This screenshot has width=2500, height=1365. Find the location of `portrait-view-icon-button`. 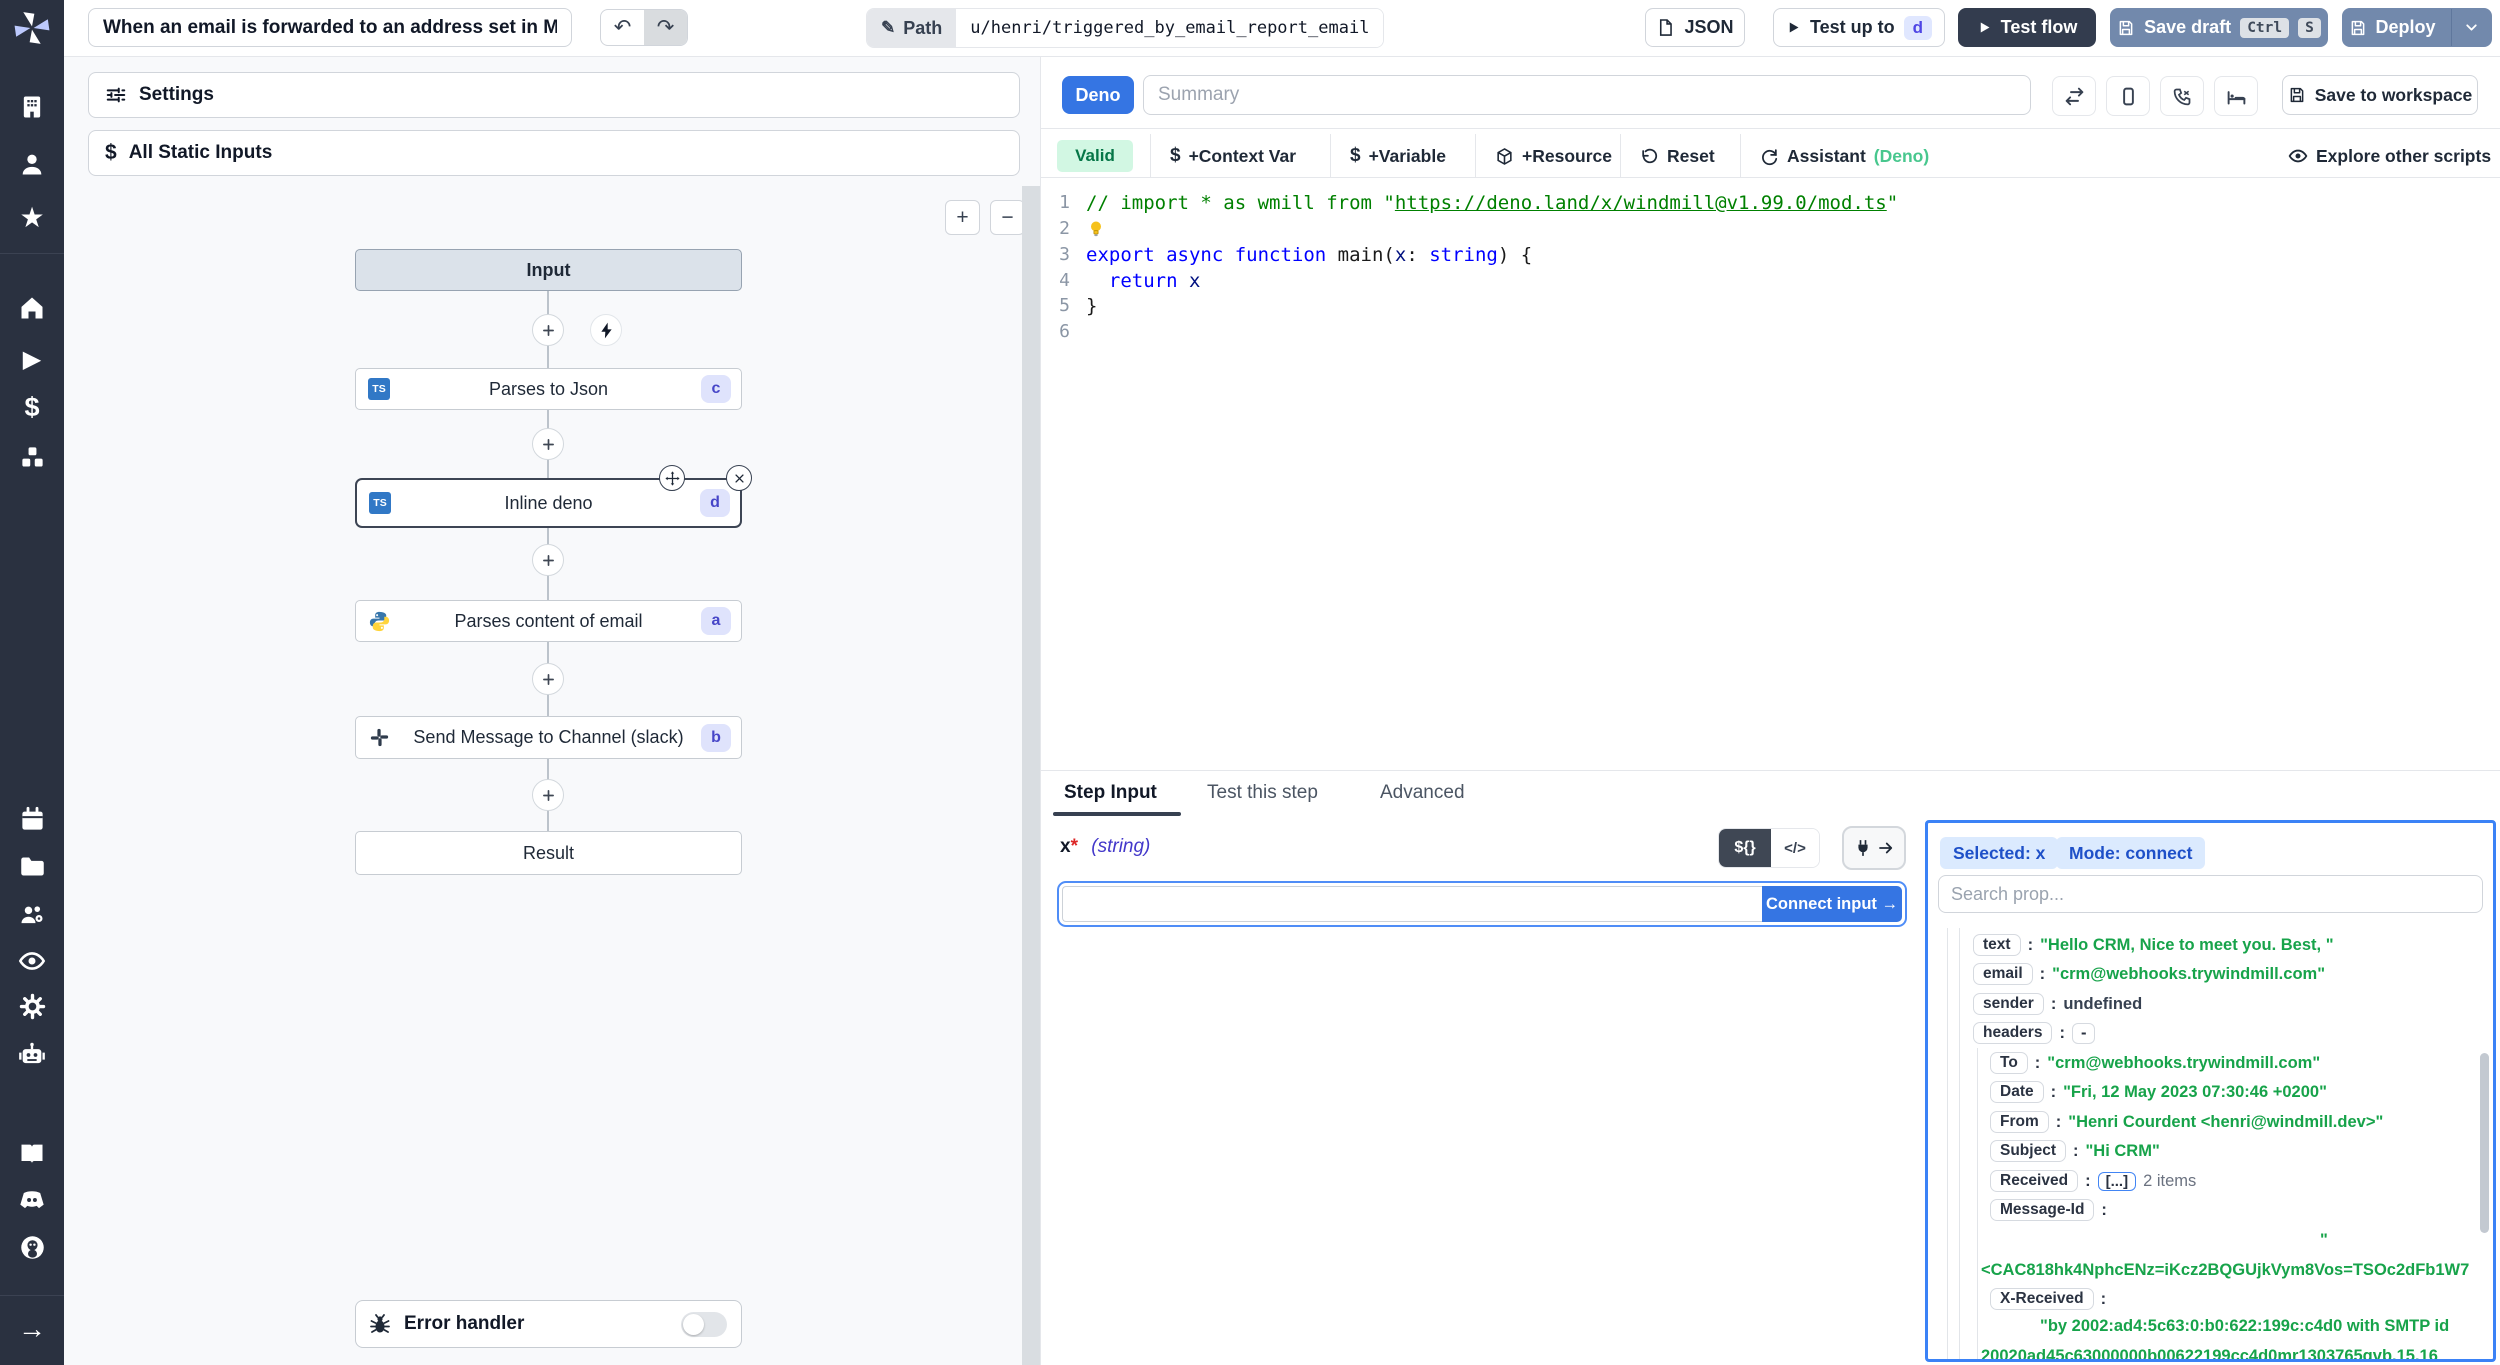

portrait-view-icon-button is located at coordinates (2128, 96).